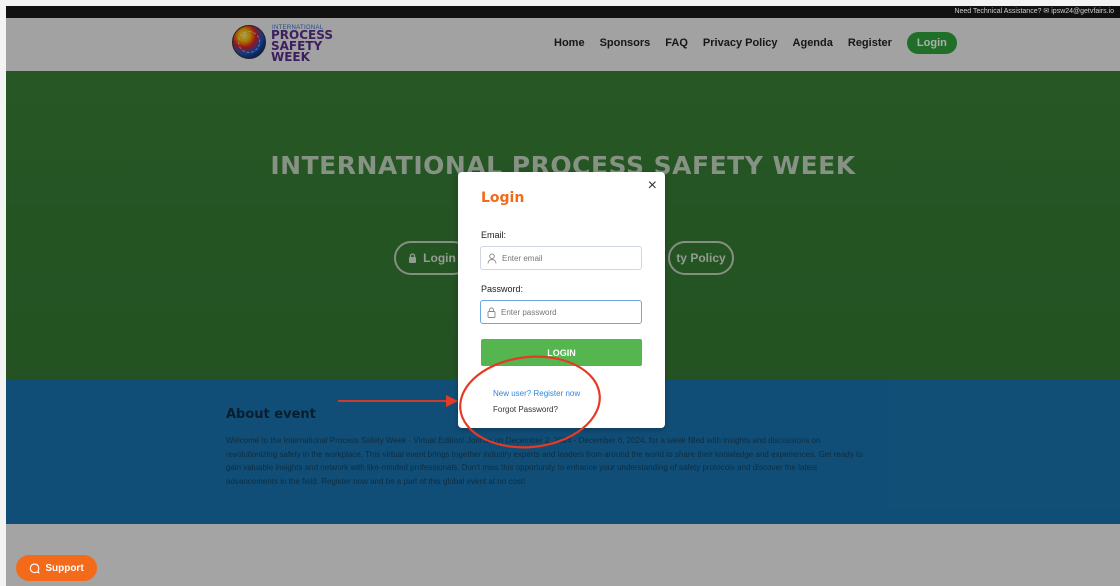 Image resolution: width=1120 pixels, height=586 pixels. Describe the element at coordinates (502, 289) in the screenshot. I see `password-label: Password:` at that location.